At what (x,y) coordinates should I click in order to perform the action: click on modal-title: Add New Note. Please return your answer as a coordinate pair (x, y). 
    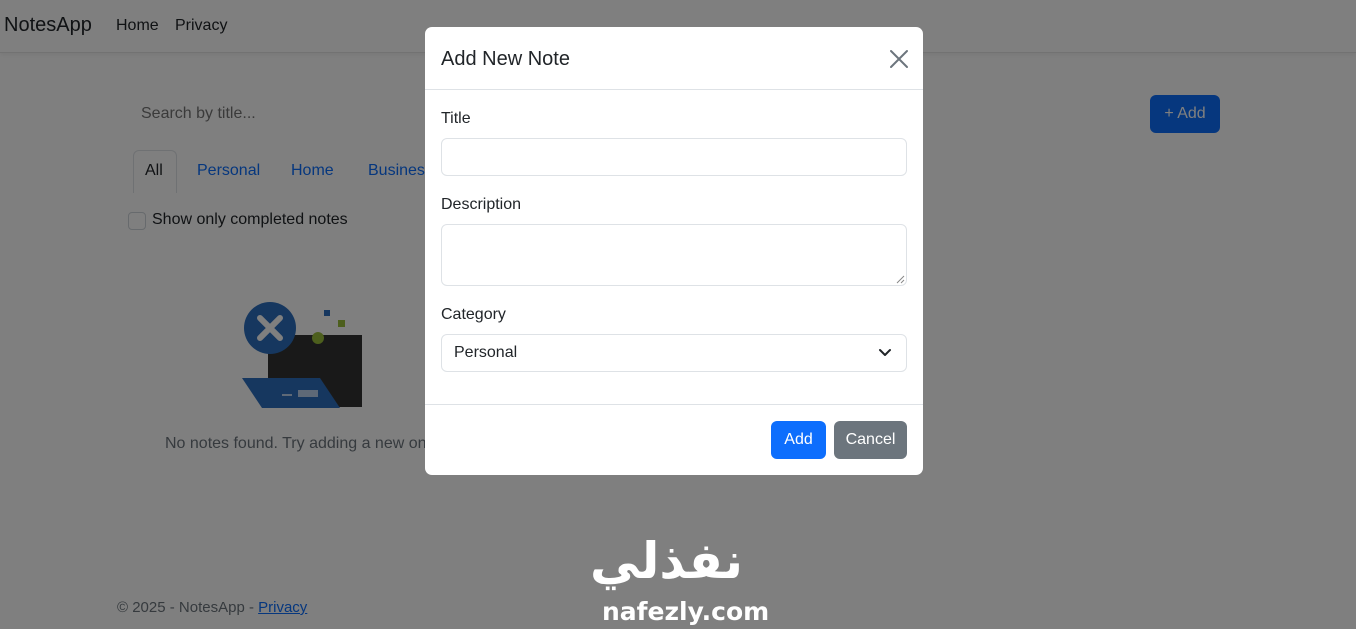
    Looking at the image, I should click on (505, 59).